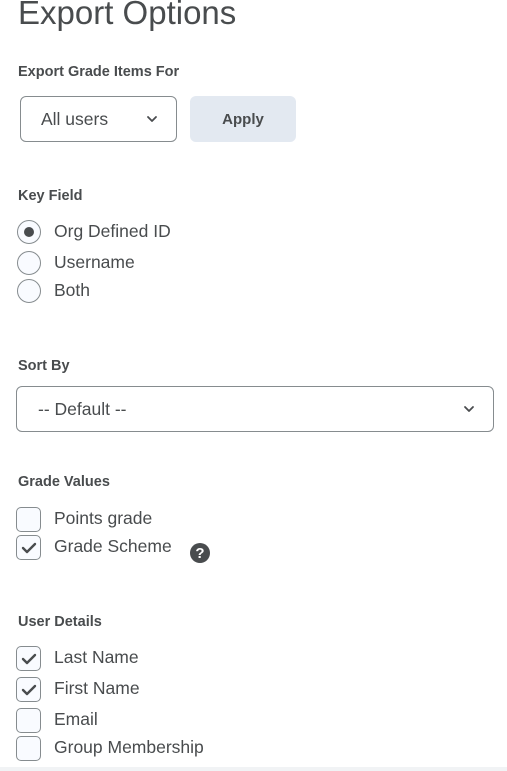  Describe the element at coordinates (72, 290) in the screenshot. I see `radio-label: Both` at that location.